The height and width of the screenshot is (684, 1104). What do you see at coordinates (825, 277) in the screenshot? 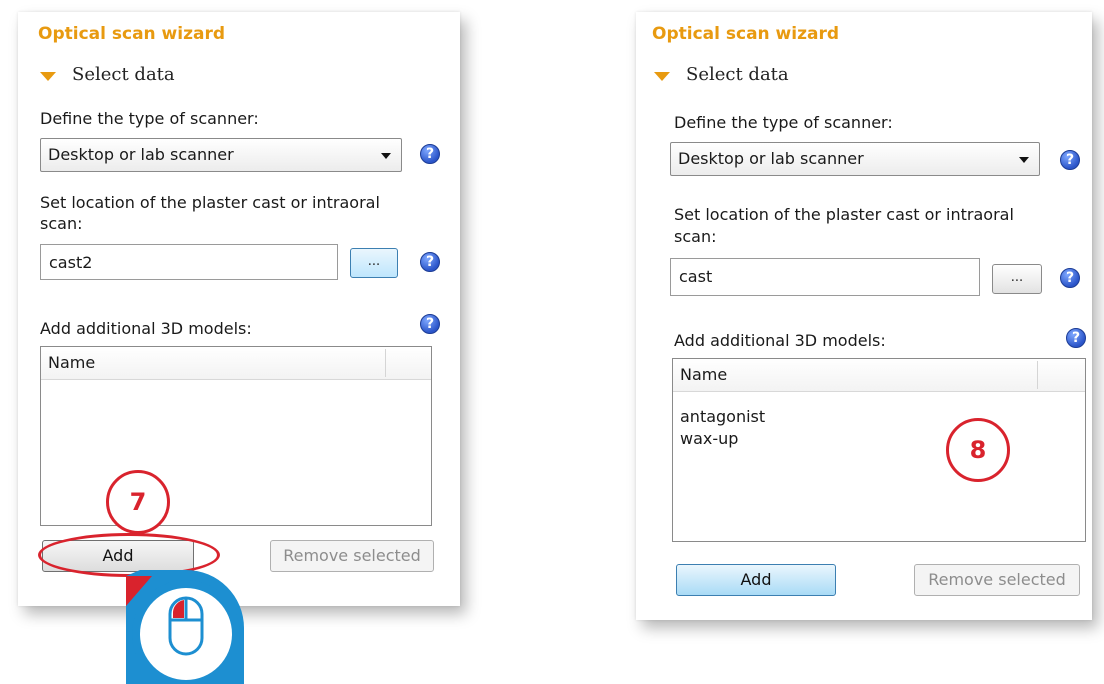
I see `cast-location-input: cast` at bounding box center [825, 277].